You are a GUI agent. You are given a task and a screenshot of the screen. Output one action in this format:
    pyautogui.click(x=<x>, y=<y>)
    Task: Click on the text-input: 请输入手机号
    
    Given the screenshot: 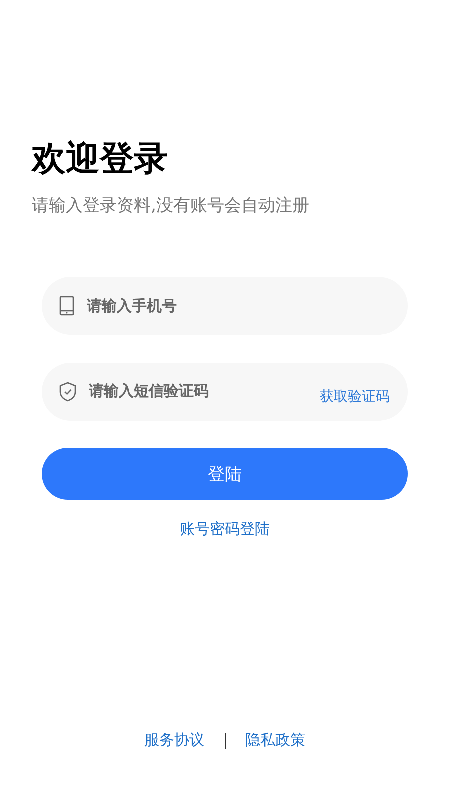 What is the action you would take?
    pyautogui.click(x=238, y=306)
    